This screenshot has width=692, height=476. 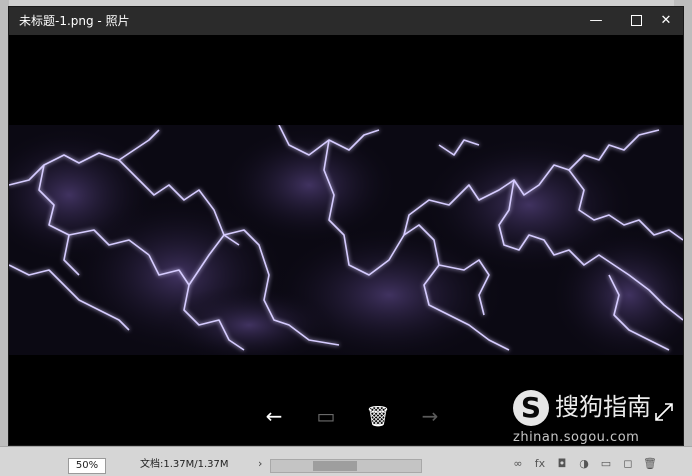 What do you see at coordinates (378, 416) in the screenshot?
I see `delete-button: 🗑` at bounding box center [378, 416].